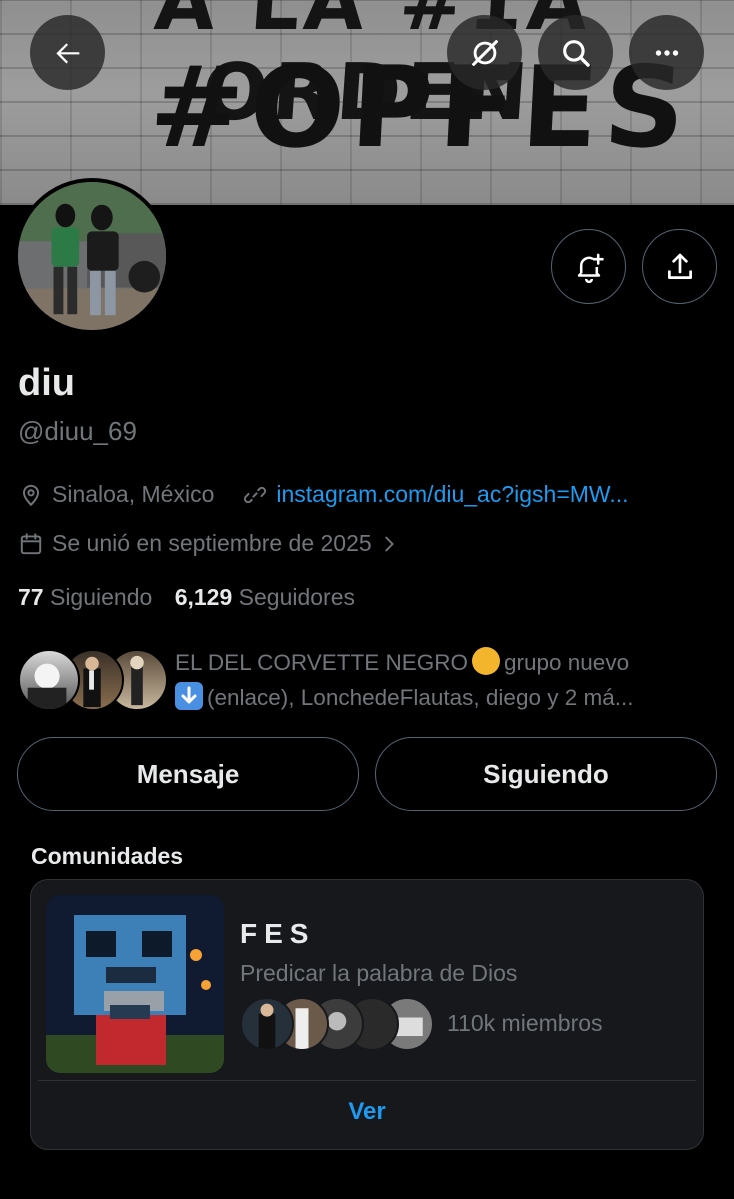  I want to click on mutual-line1-b: grupo nuevo, so click(566, 662).